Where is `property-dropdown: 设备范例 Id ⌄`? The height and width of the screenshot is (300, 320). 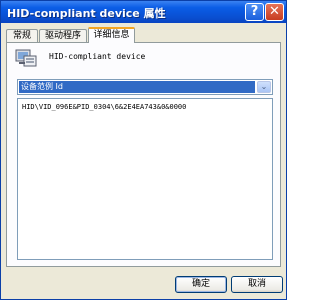 property-dropdown: 设备范例 Id ⌄ is located at coordinates (145, 87).